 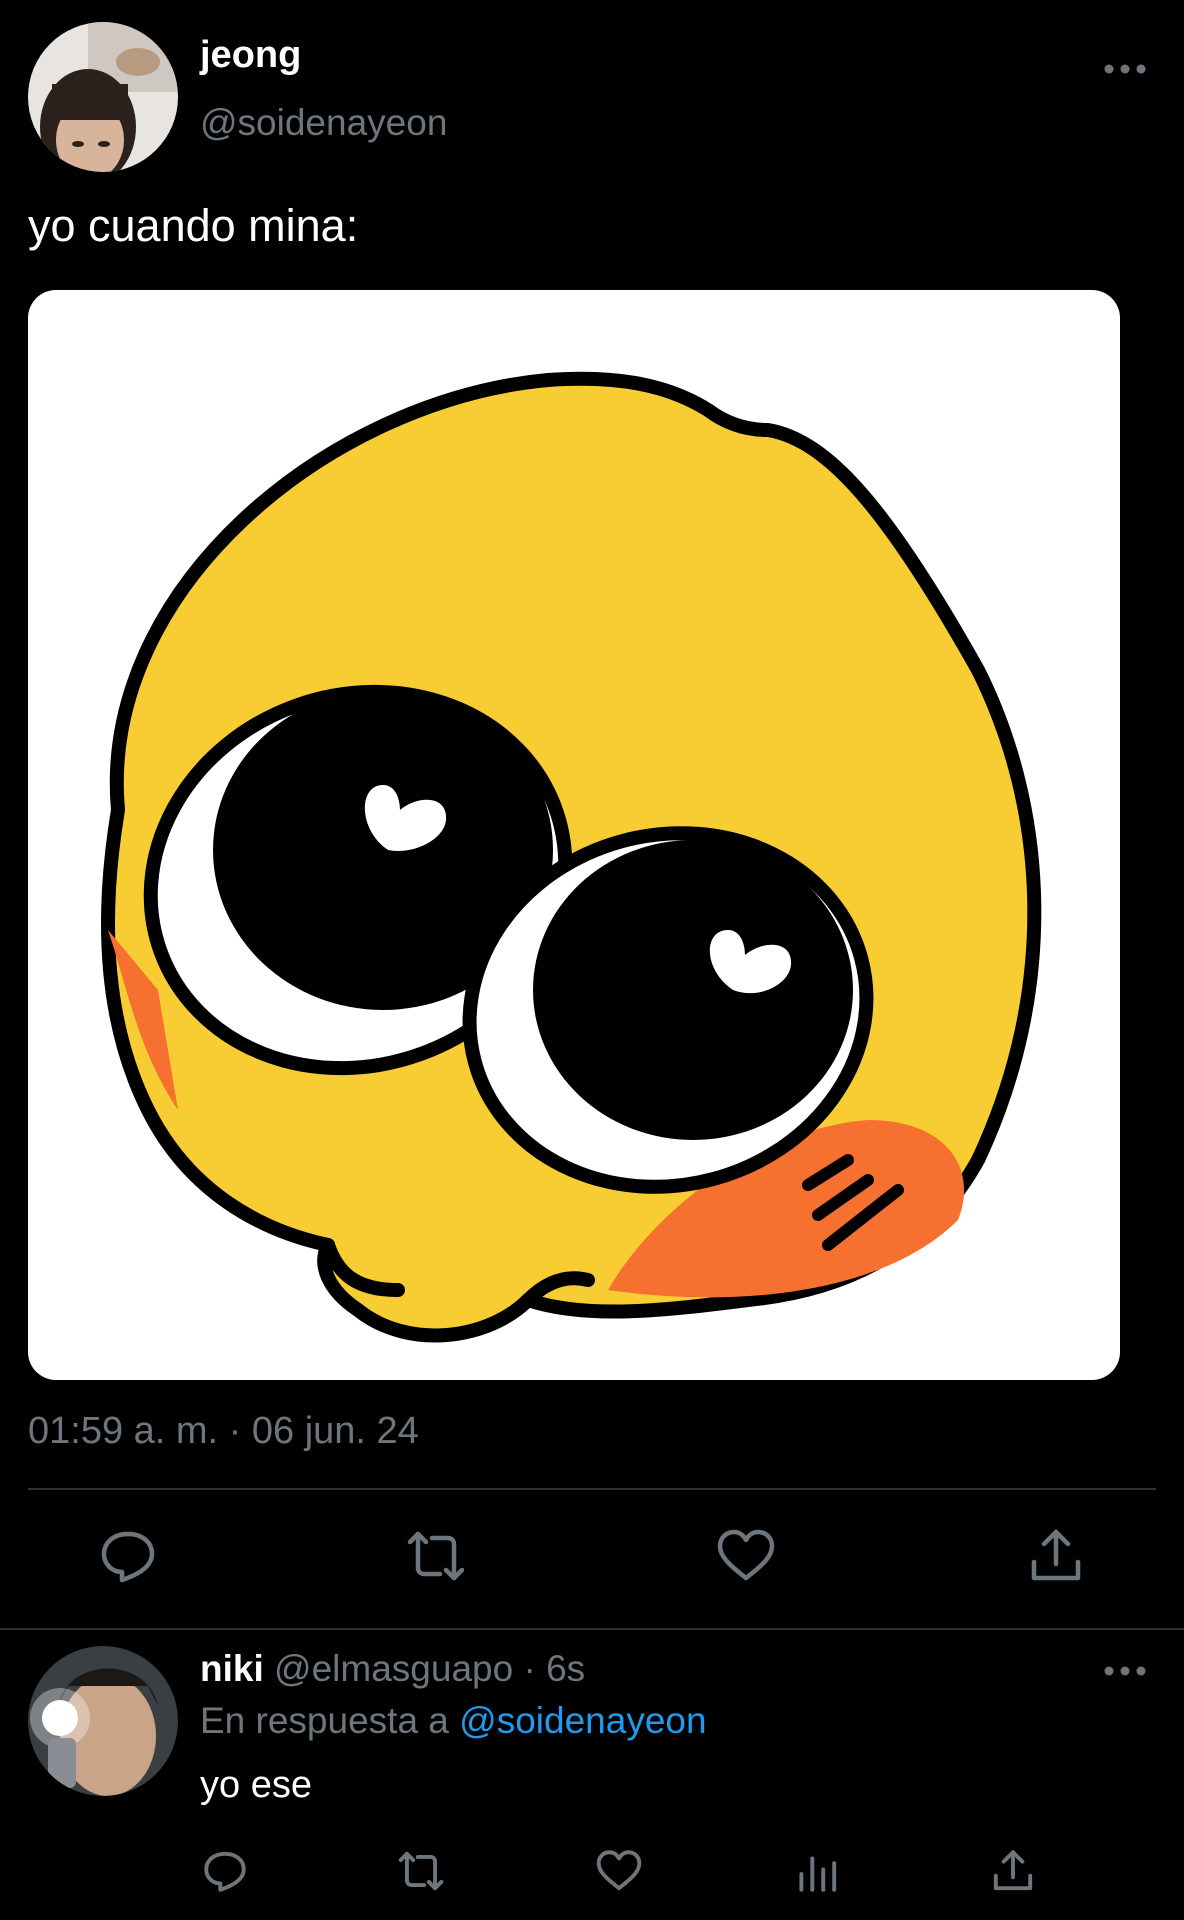 What do you see at coordinates (103, 1721) in the screenshot?
I see `reply-author-avatar` at bounding box center [103, 1721].